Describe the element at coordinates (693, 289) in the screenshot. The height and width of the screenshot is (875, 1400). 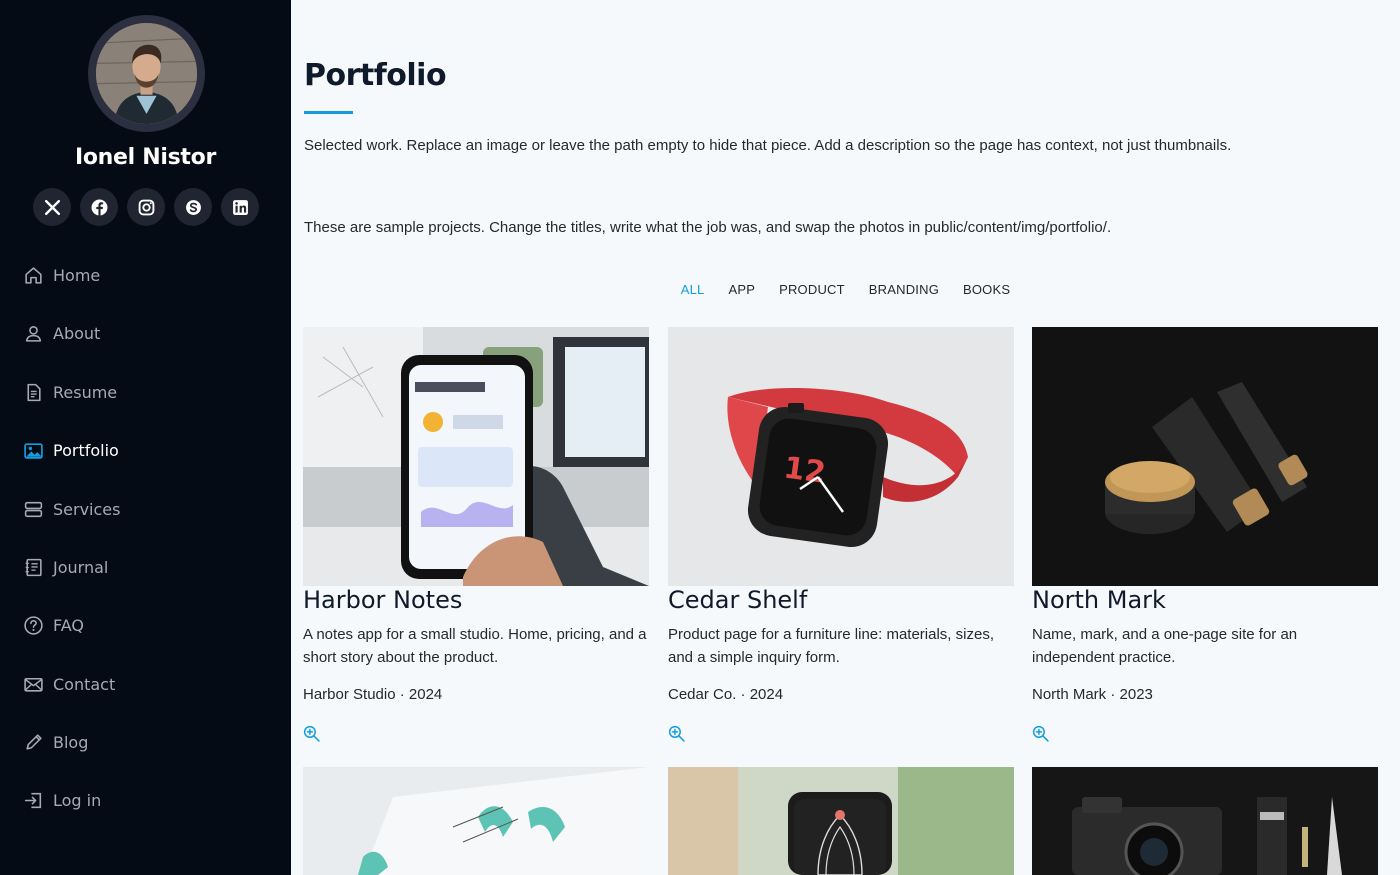
I see `filter-all: ALL` at that location.